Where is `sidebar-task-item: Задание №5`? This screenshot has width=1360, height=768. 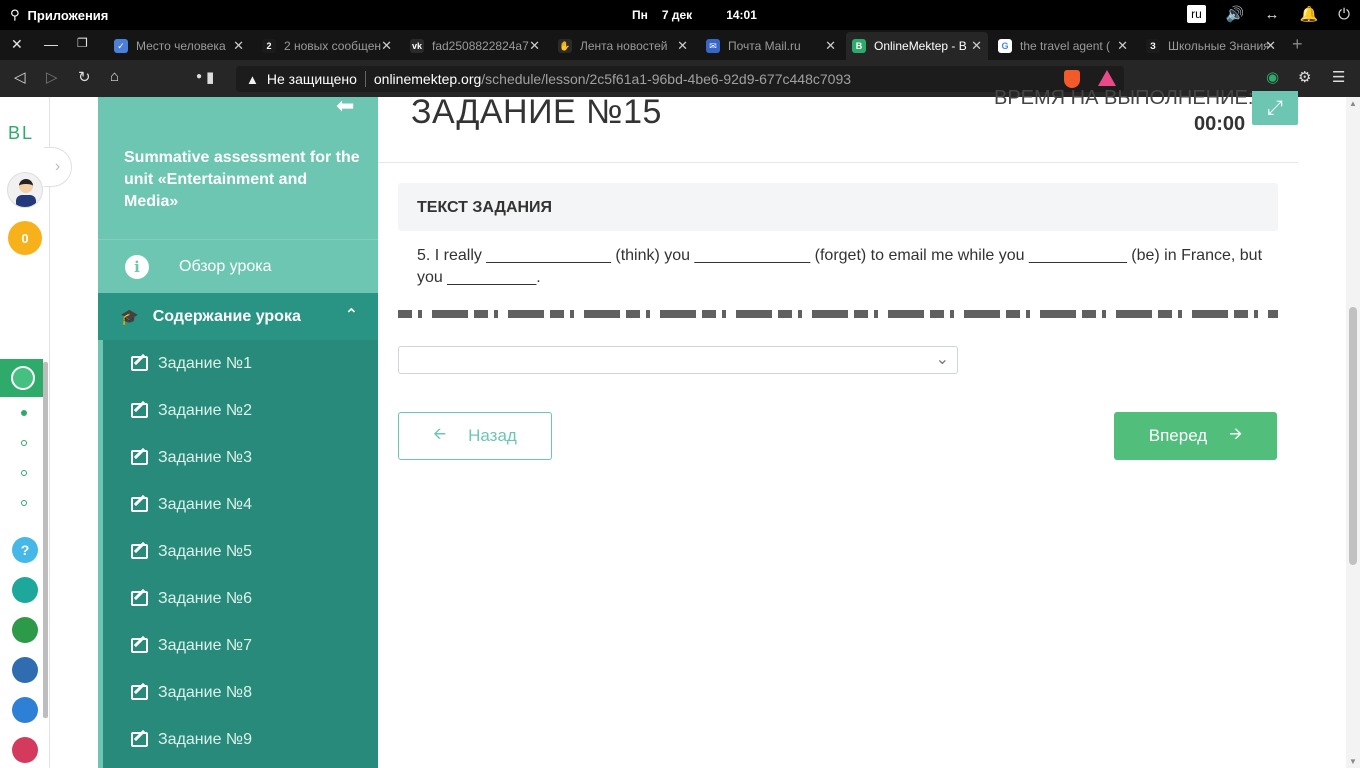
sidebar-task-item: Задание №5 is located at coordinates (240, 551).